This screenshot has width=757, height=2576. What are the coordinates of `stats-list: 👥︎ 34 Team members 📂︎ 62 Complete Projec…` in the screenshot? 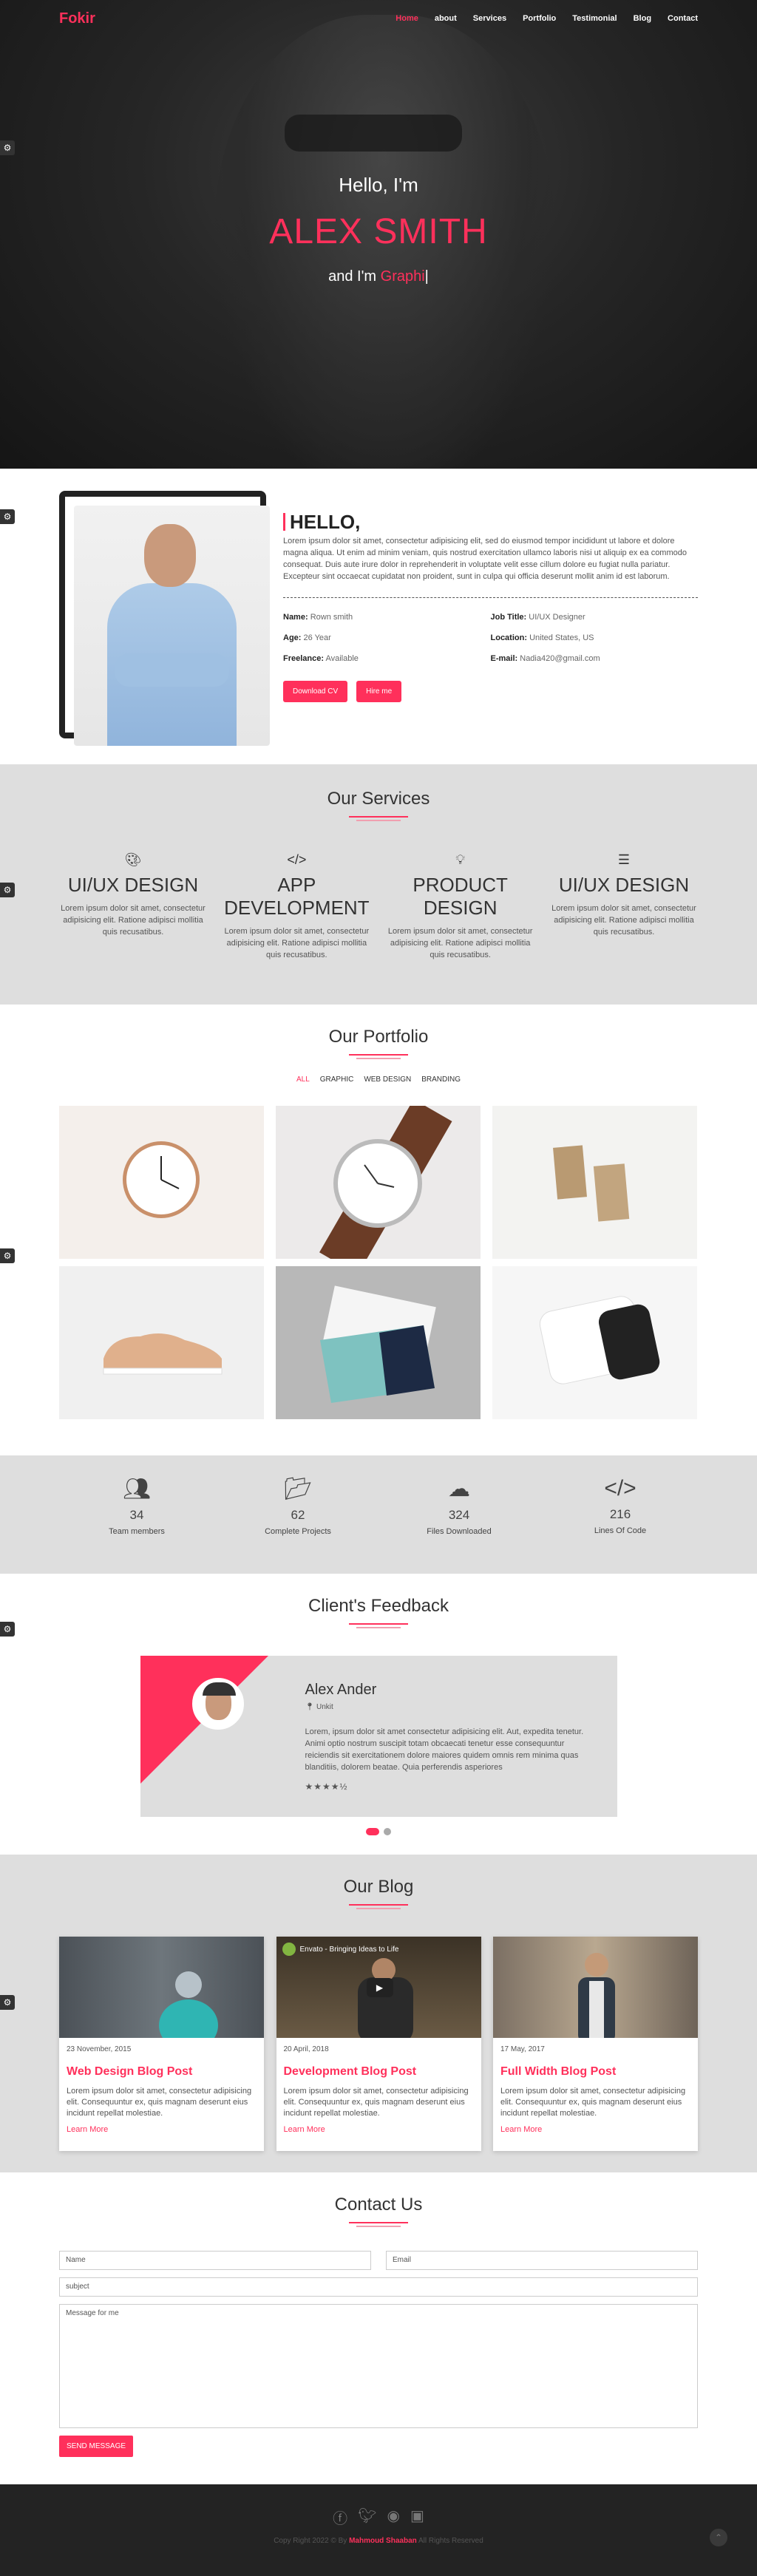 It's located at (378, 1506).